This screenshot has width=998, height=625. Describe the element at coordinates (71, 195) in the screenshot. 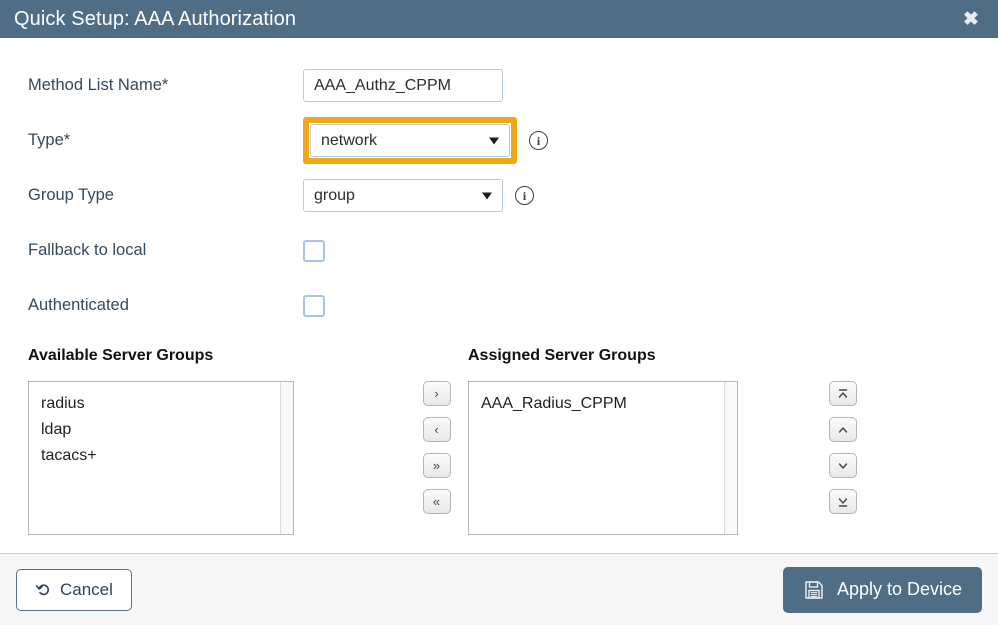

I see `group-type-label: Group Type` at that location.